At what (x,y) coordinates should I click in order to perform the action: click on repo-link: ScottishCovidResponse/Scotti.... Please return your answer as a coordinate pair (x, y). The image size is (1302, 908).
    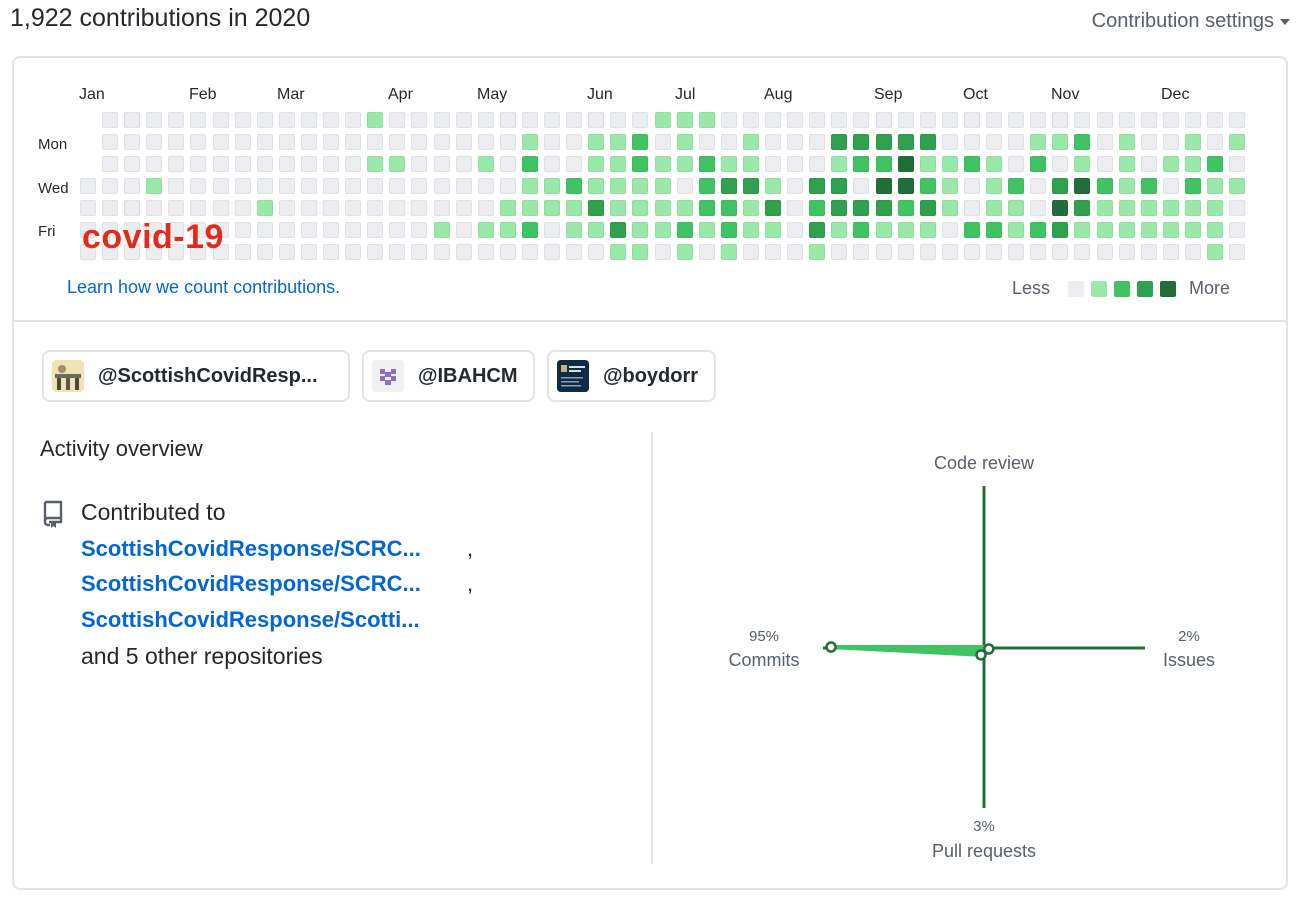
    Looking at the image, I should click on (250, 620).